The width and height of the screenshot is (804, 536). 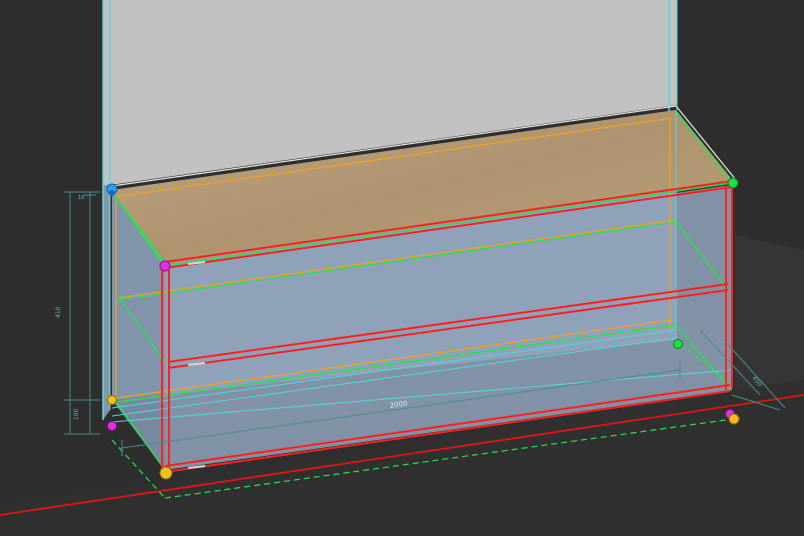 I want to click on handle-top-right, so click(x=733, y=183).